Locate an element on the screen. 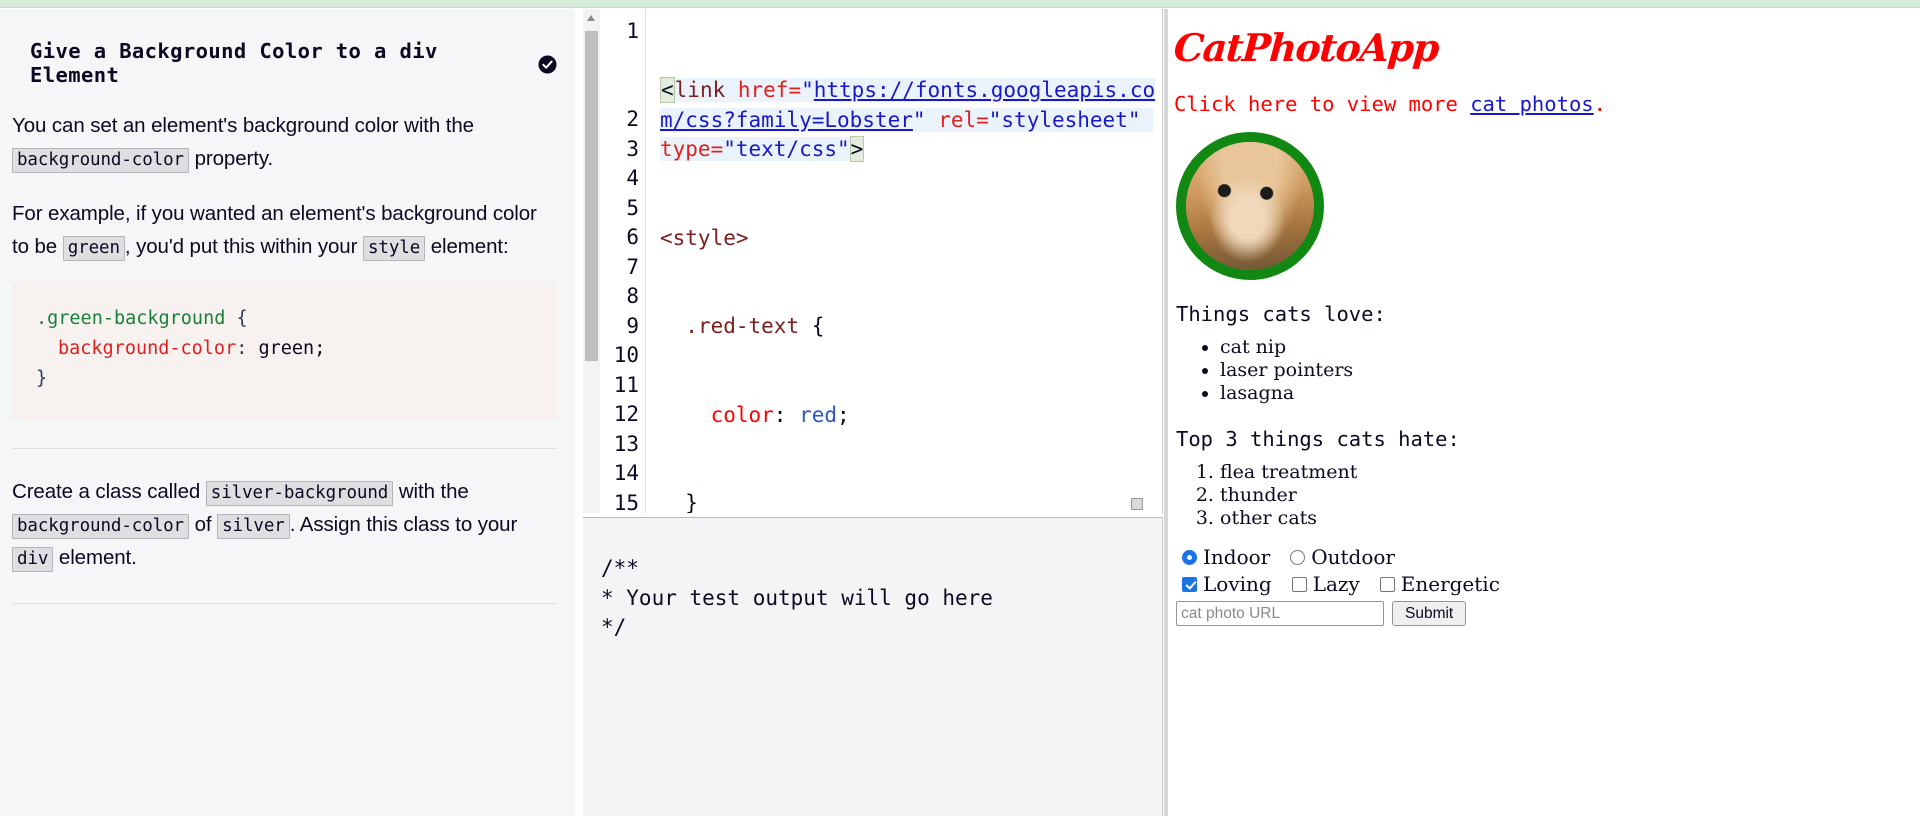  checkbox-energetic: Energetic is located at coordinates (1437, 584).